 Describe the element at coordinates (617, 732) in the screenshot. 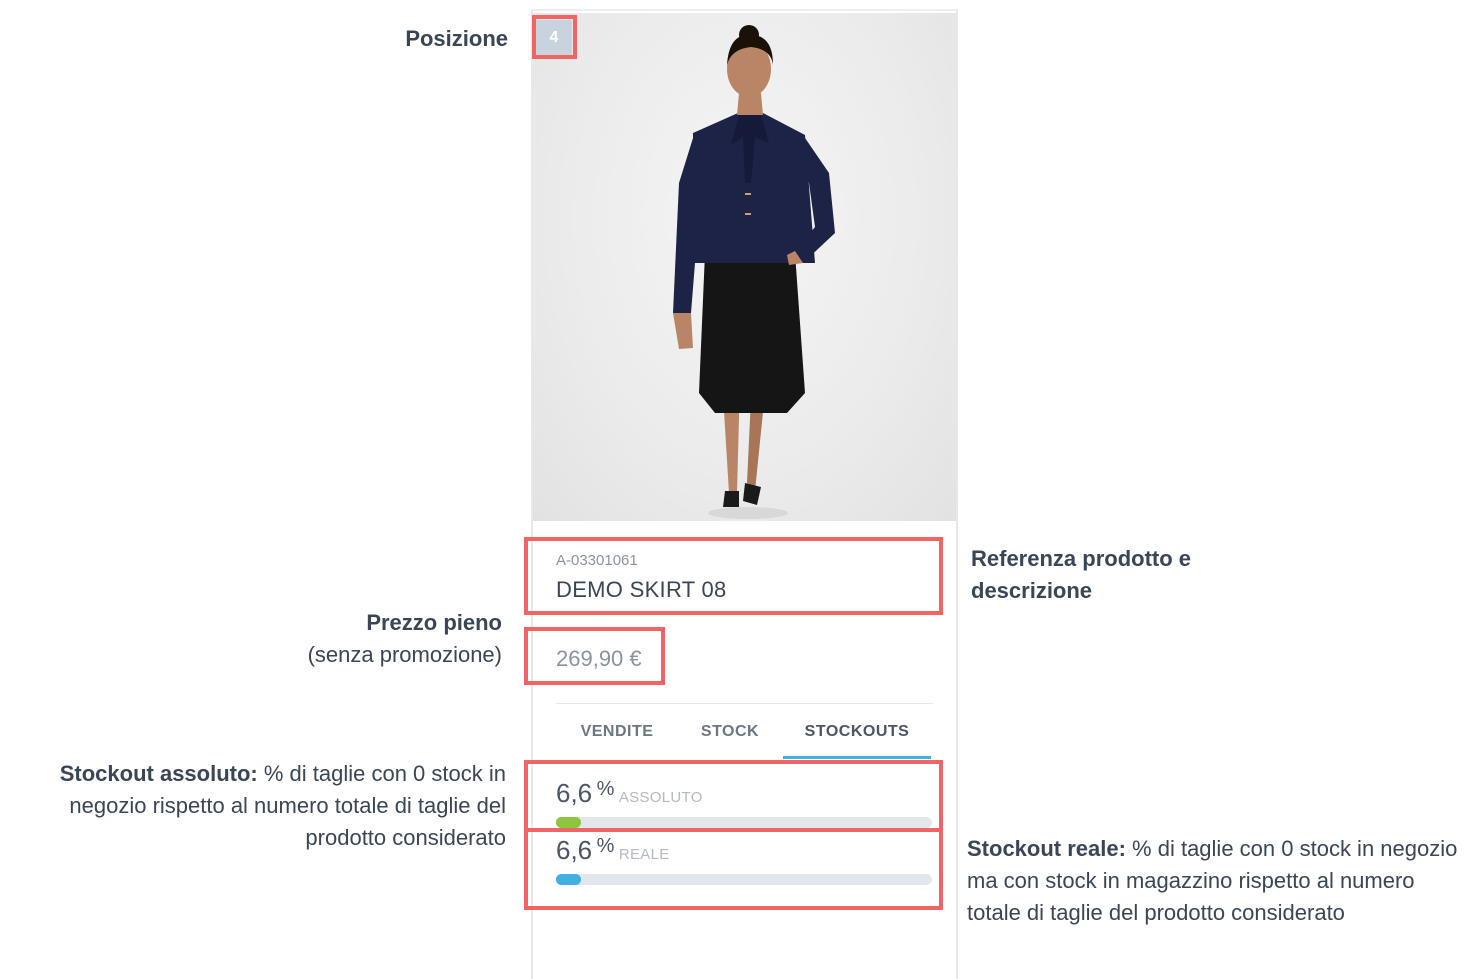

I see `tab-vendite: VENDITE` at that location.